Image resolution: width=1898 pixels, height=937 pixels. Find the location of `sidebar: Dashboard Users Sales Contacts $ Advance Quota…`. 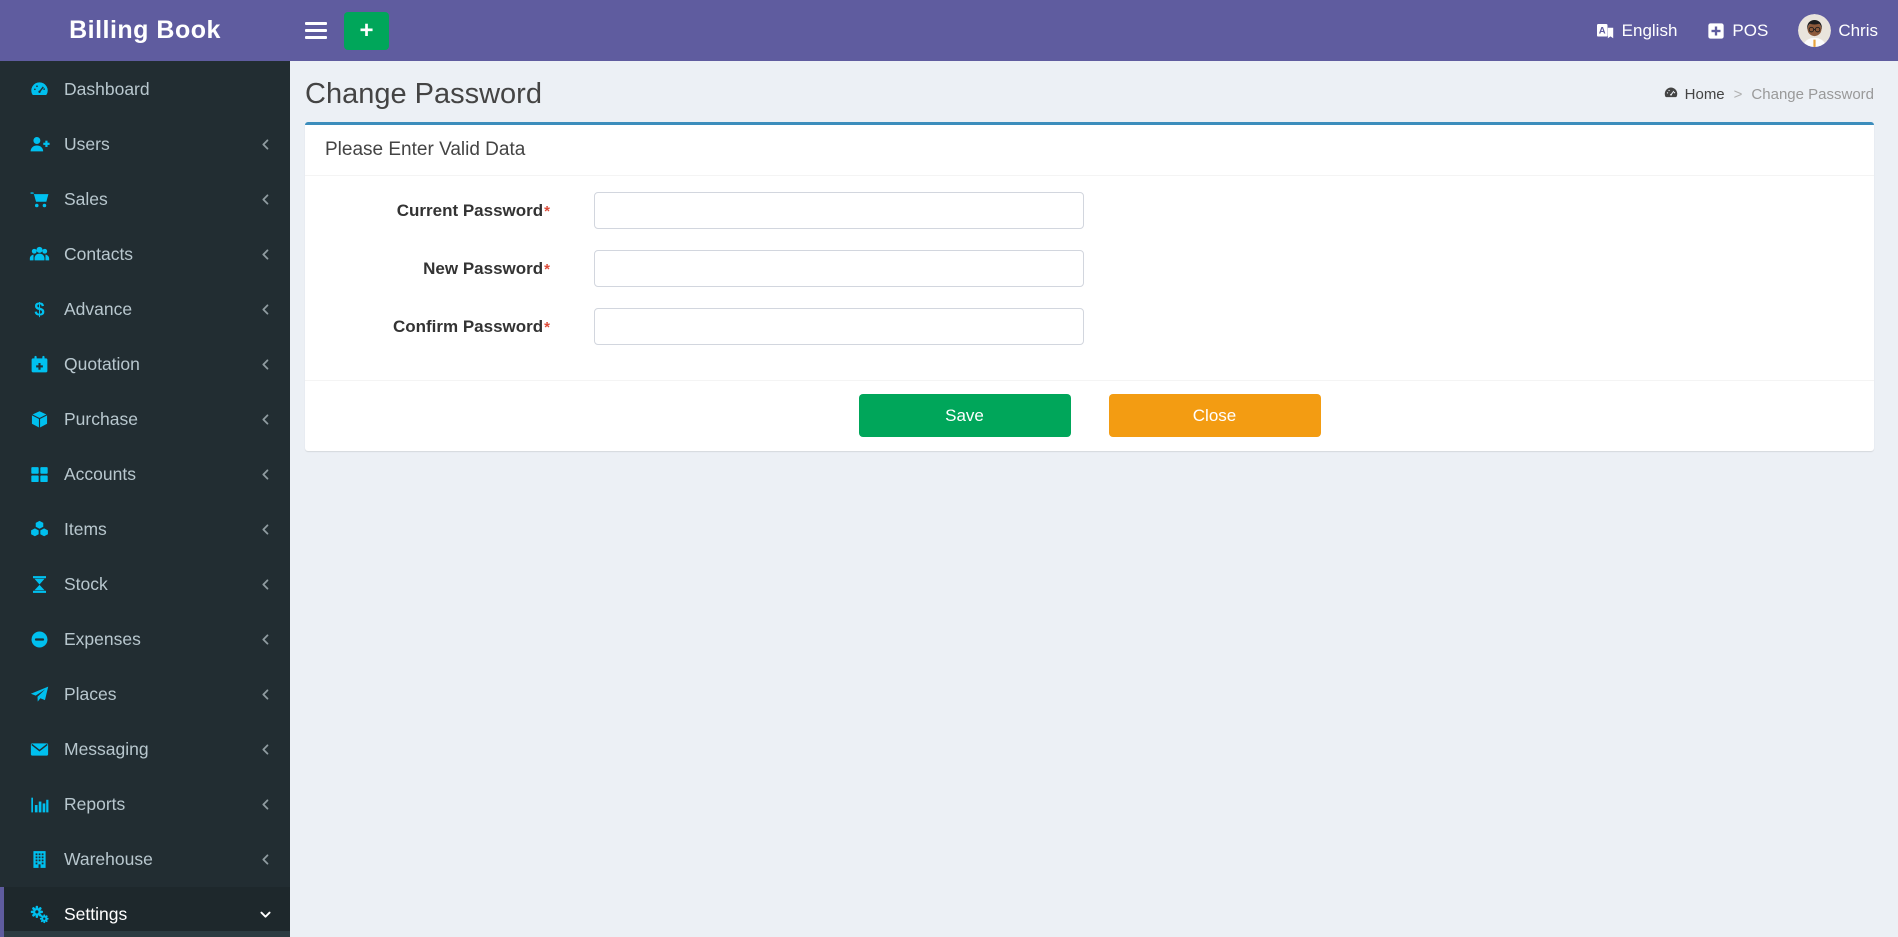

sidebar: Dashboard Users Sales Contacts $ Advance Quota… is located at coordinates (145, 499).